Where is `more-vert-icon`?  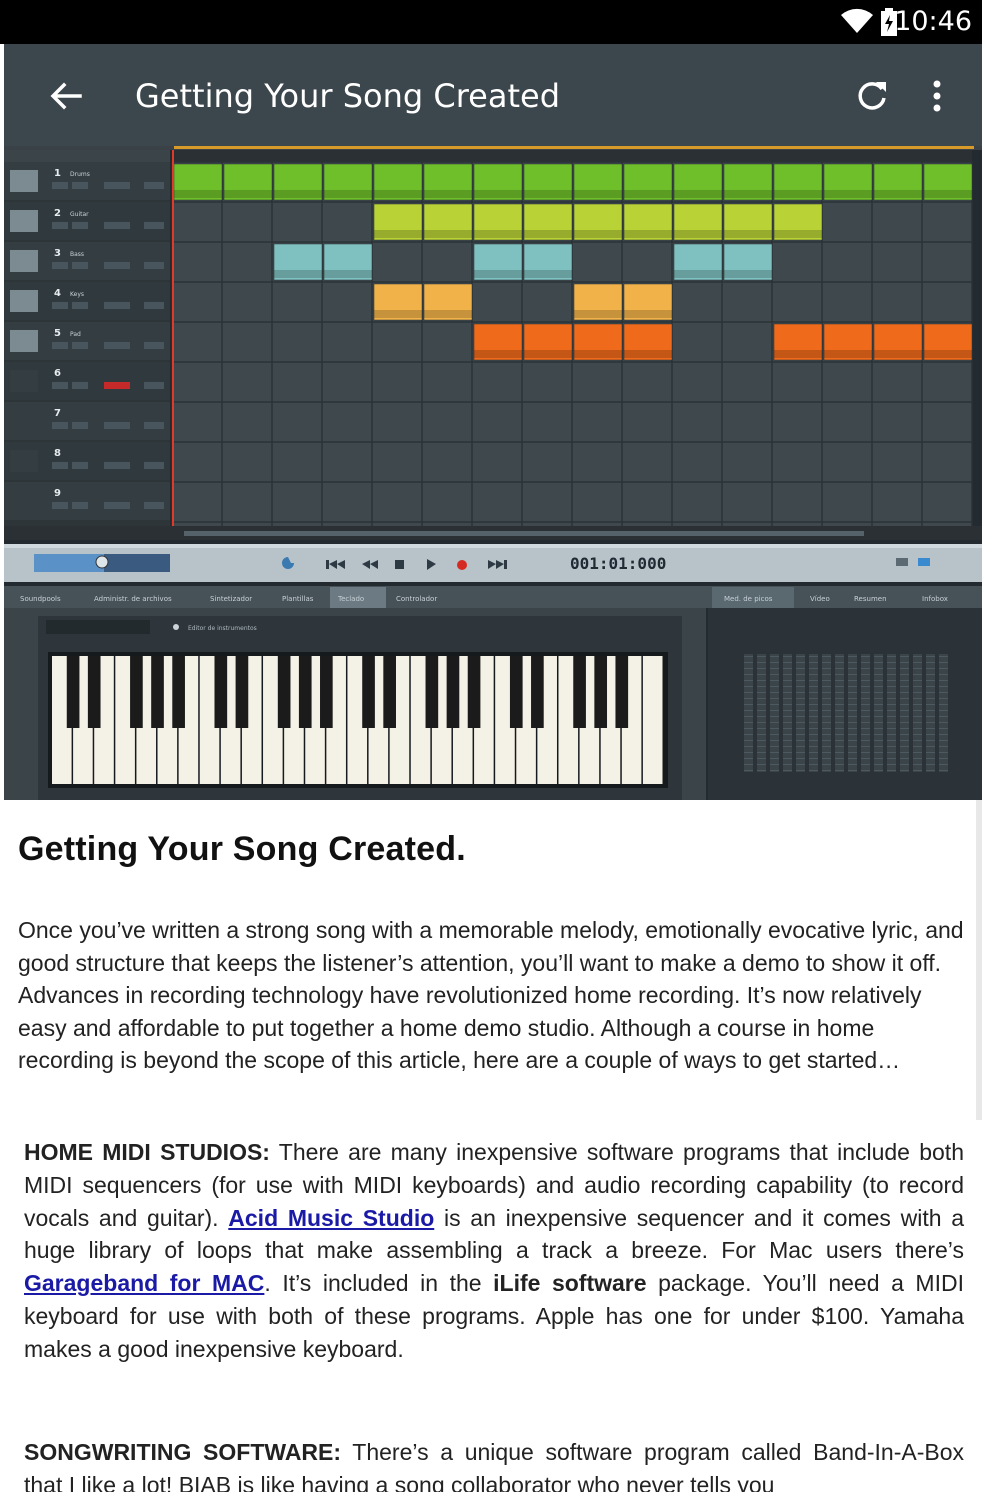
more-vert-icon is located at coordinates (937, 96).